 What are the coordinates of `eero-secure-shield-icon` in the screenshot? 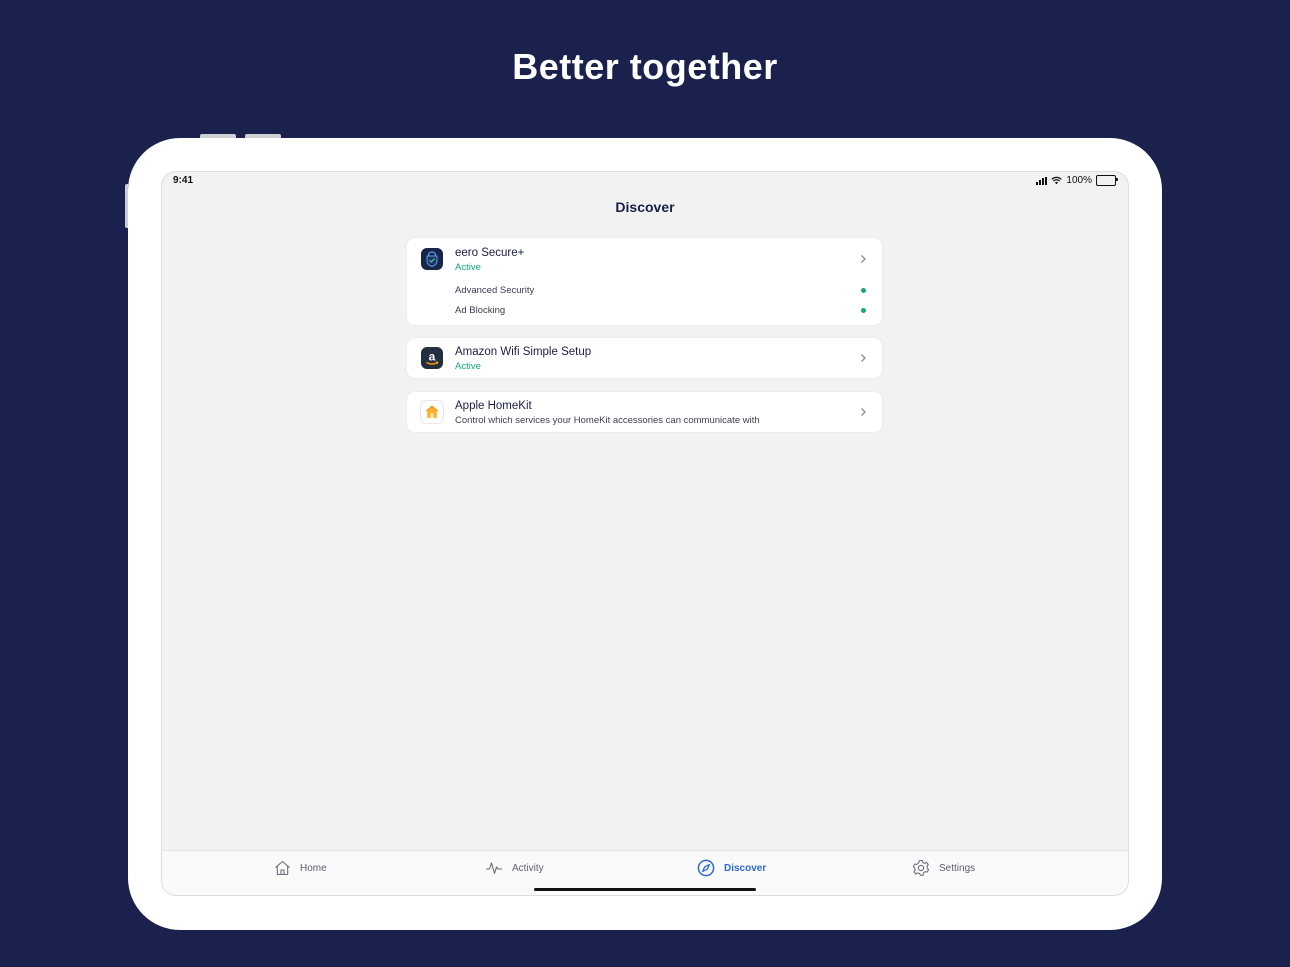 It's located at (432, 259).